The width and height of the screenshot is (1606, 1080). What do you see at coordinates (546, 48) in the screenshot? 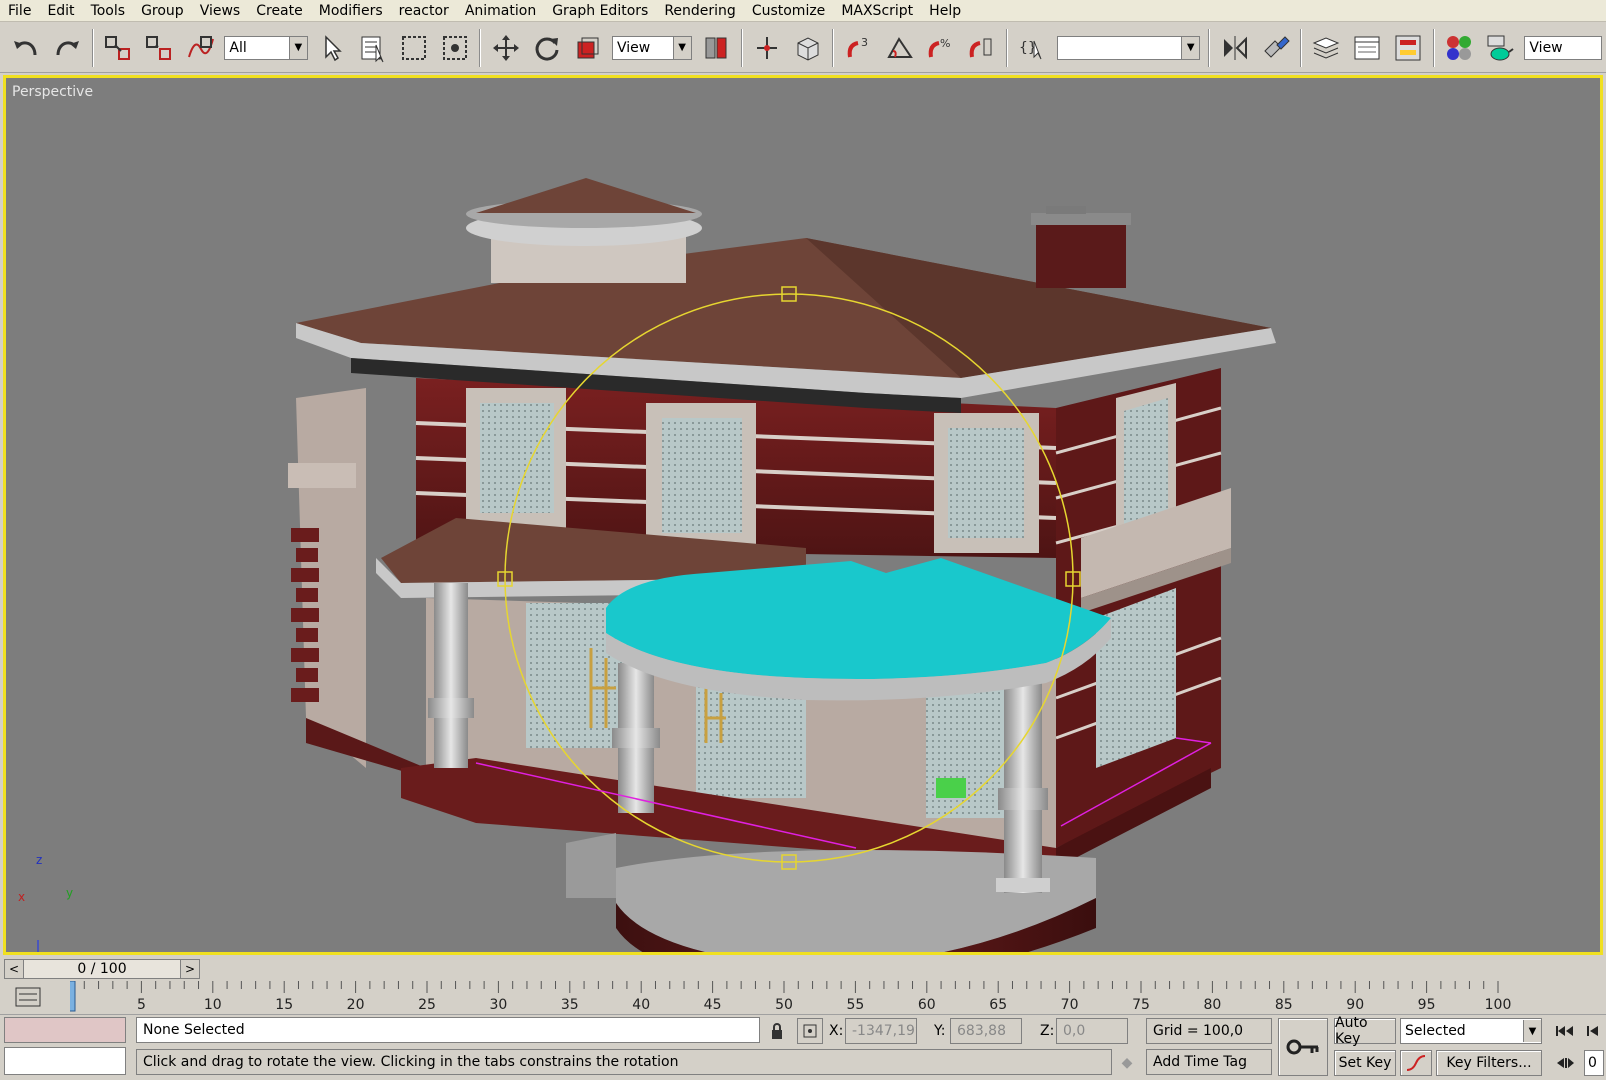
I see `select-and-rotate-button` at bounding box center [546, 48].